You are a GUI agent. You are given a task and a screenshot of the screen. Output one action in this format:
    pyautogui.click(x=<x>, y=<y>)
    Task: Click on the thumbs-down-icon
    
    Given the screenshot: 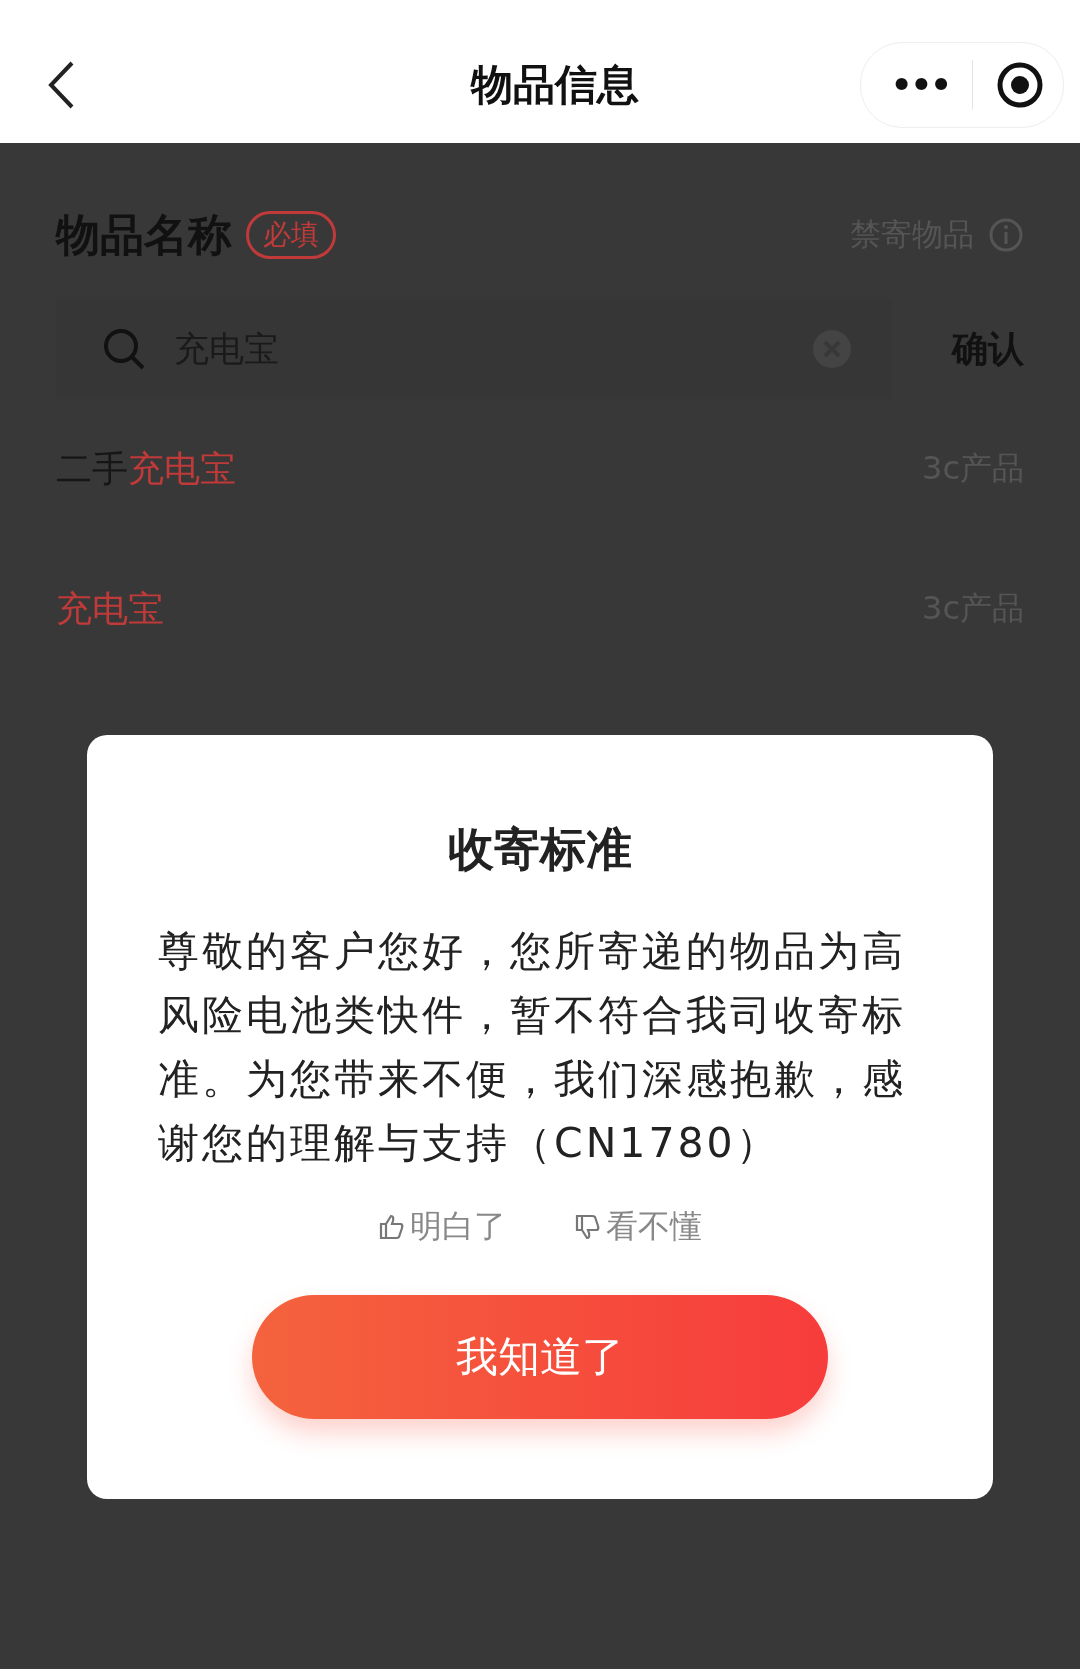 What is the action you would take?
    pyautogui.click(x=588, y=1227)
    